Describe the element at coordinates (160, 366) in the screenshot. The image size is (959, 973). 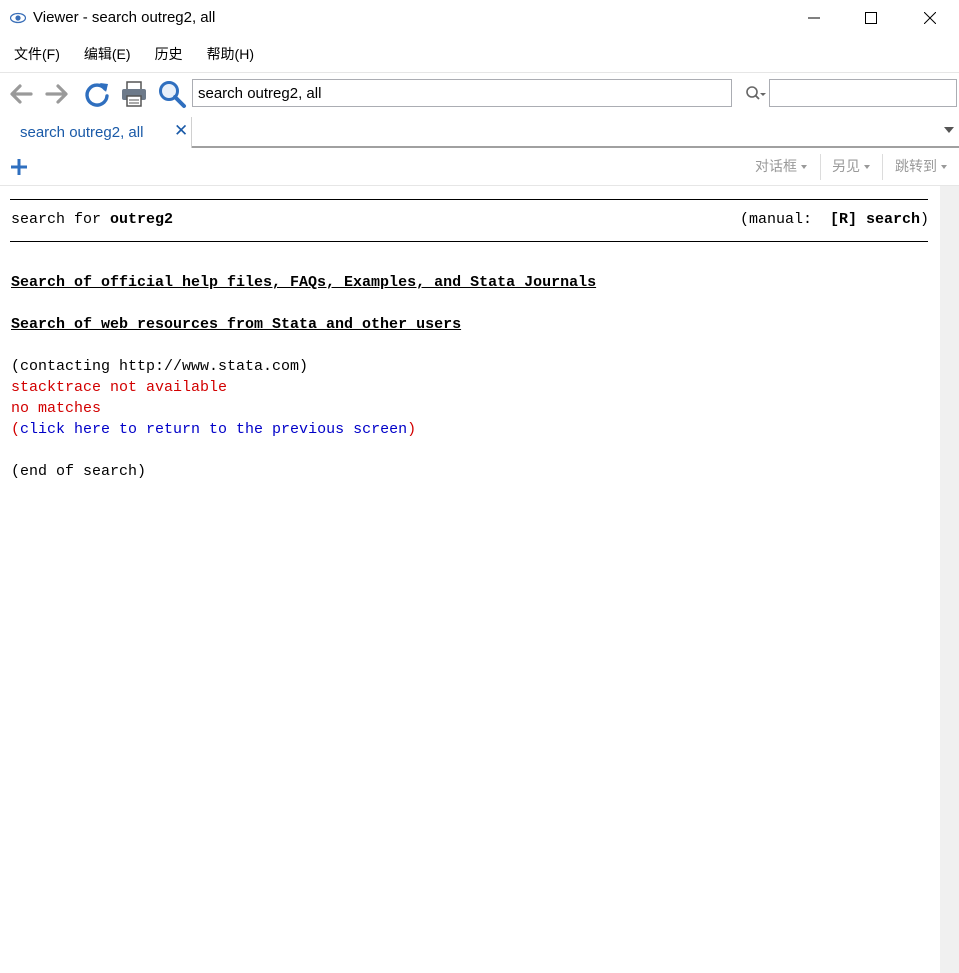
I see `contacting-text: (contacting http://www.stata.com)` at that location.